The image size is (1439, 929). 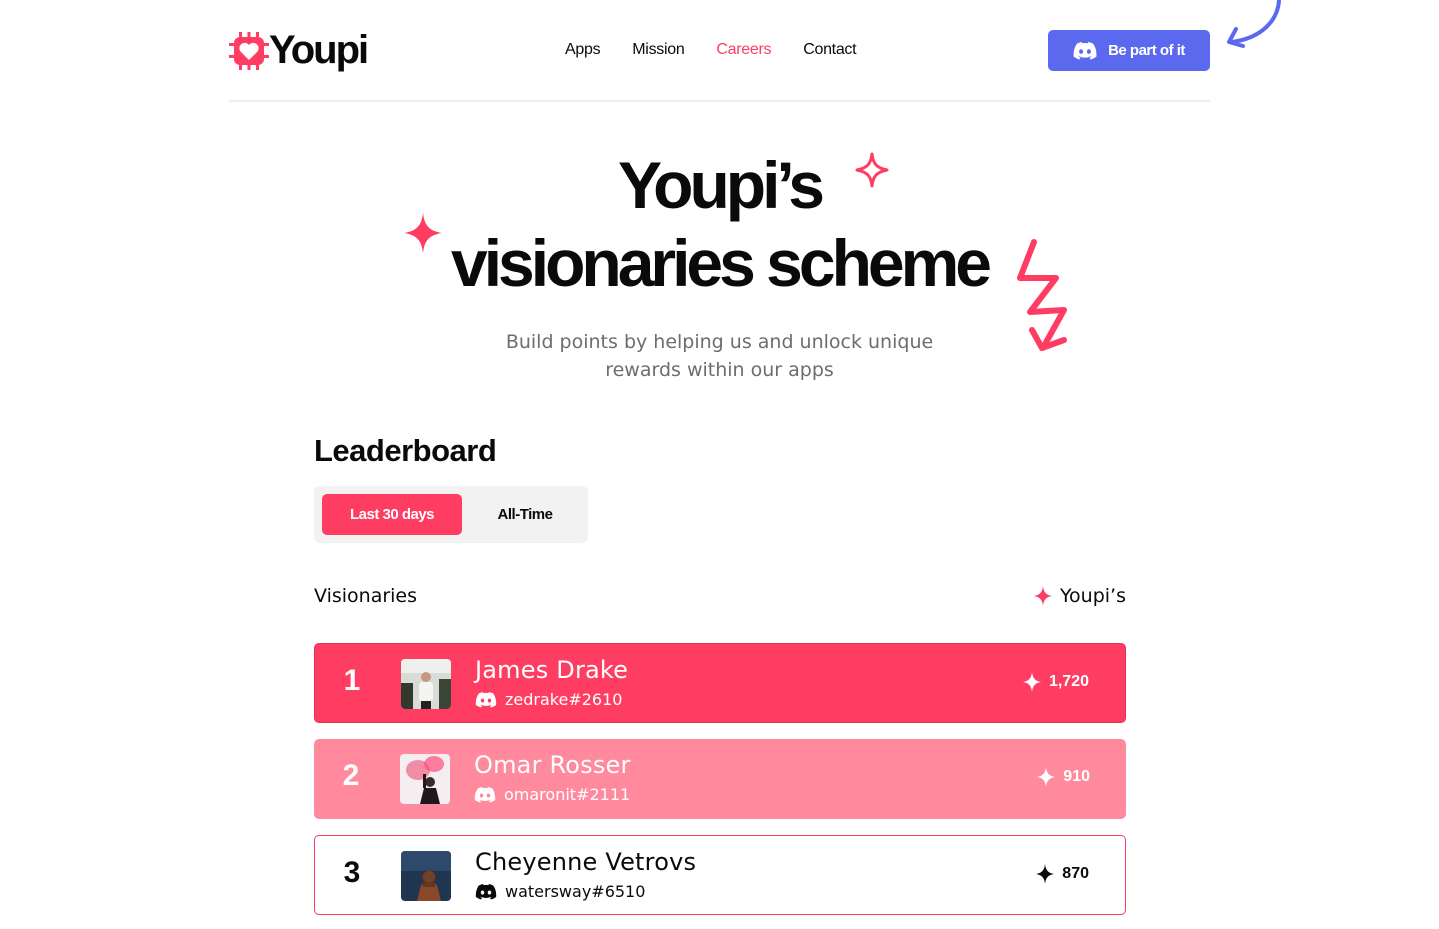 I want to click on points: 1,720, so click(x=1055, y=682).